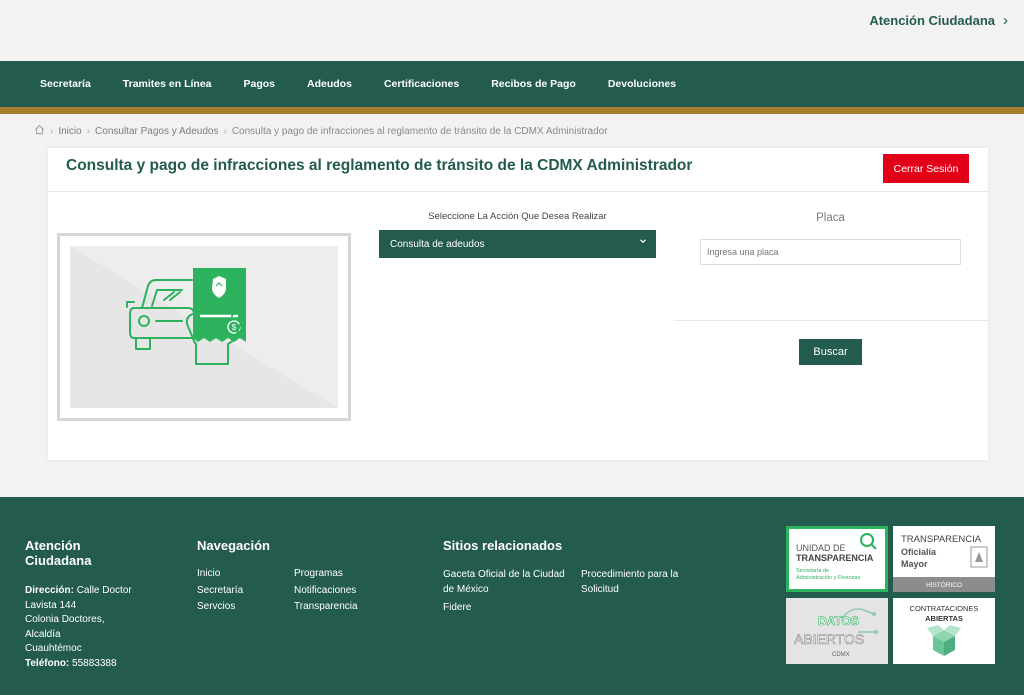 Image resolution: width=1024 pixels, height=695 pixels. Describe the element at coordinates (829, 639) in the screenshot. I see `da-line-2: ABIERTOS` at that location.